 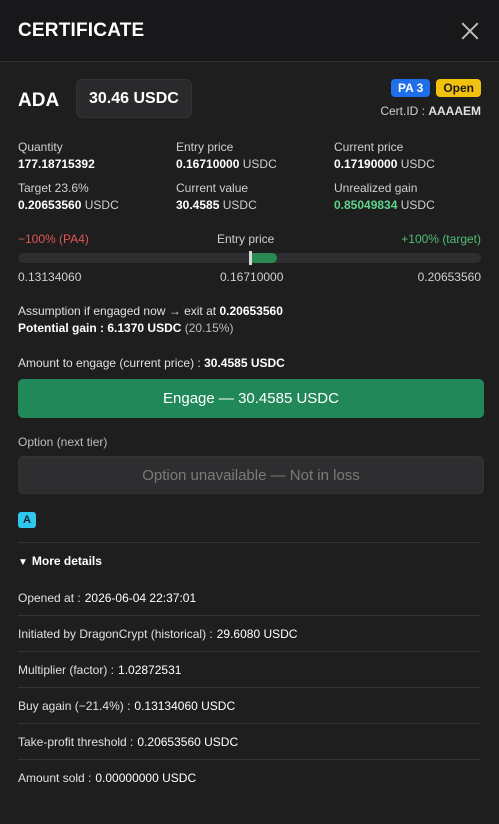 I want to click on cert-id-value: AAAAEM, so click(x=454, y=111).